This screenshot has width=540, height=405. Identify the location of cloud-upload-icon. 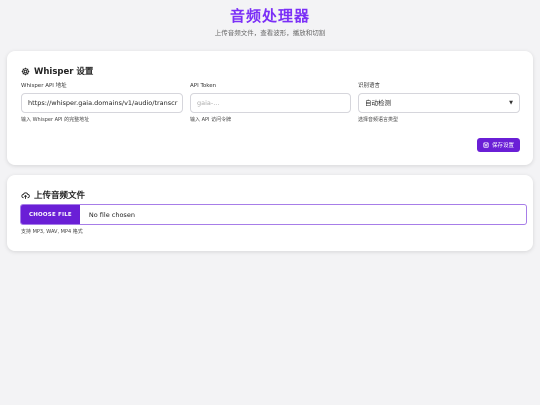
(25, 195).